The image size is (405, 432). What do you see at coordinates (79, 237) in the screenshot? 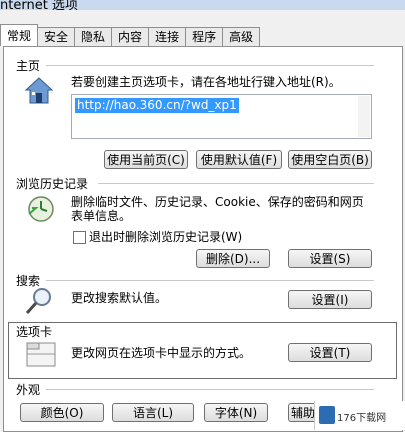
I see `delete-on-exit-checkbox` at bounding box center [79, 237].